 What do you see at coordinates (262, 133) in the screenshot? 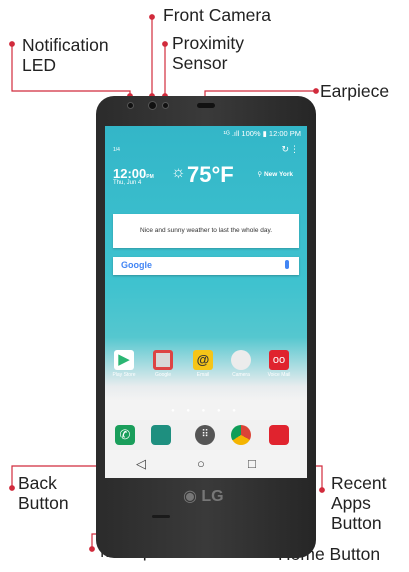
I see `status-bar: ¹ᴳ .ıll 100% ▮ 12:00 PM` at bounding box center [262, 133].